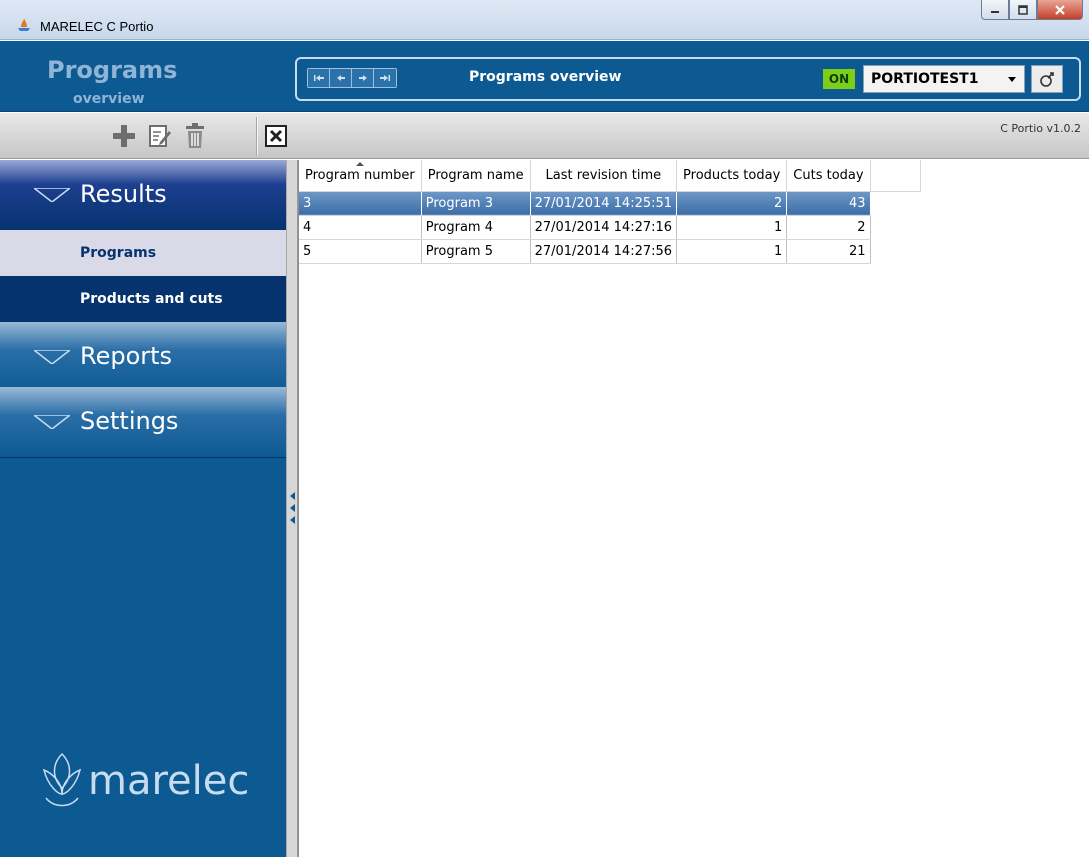  I want to click on connect-button, so click(1047, 79).